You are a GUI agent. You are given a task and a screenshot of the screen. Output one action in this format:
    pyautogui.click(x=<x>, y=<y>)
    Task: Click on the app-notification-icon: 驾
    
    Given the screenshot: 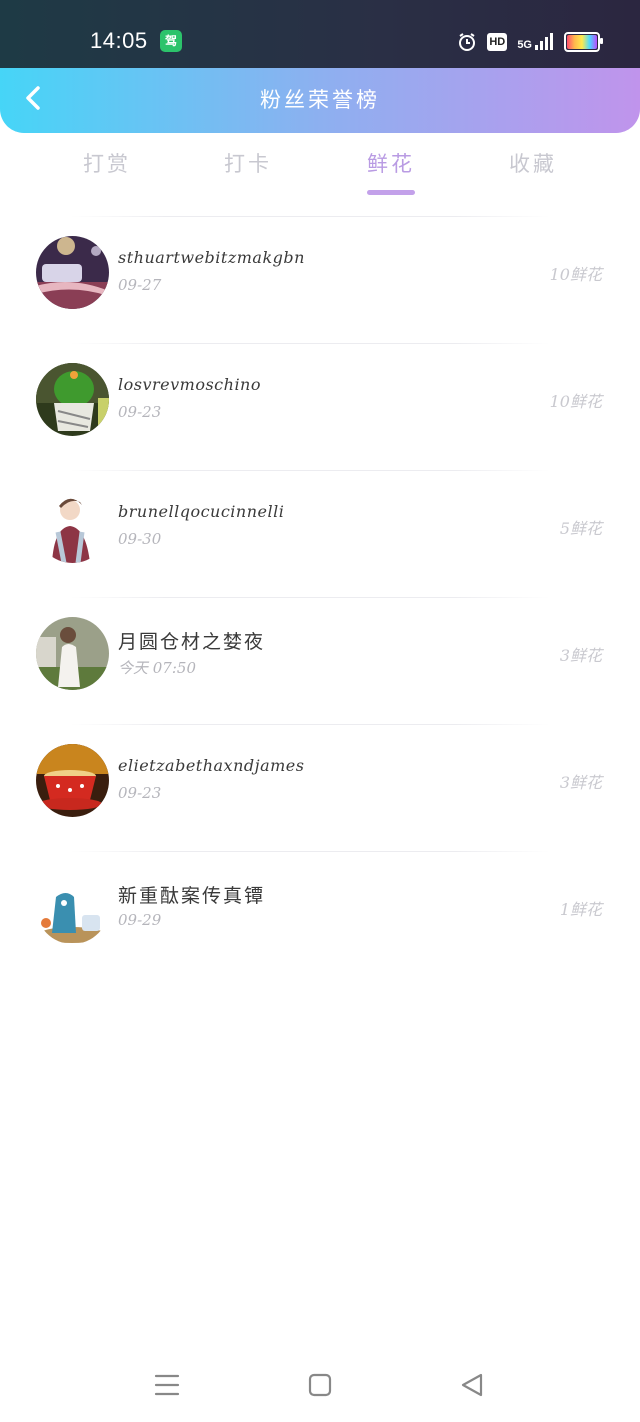 What is the action you would take?
    pyautogui.click(x=171, y=41)
    